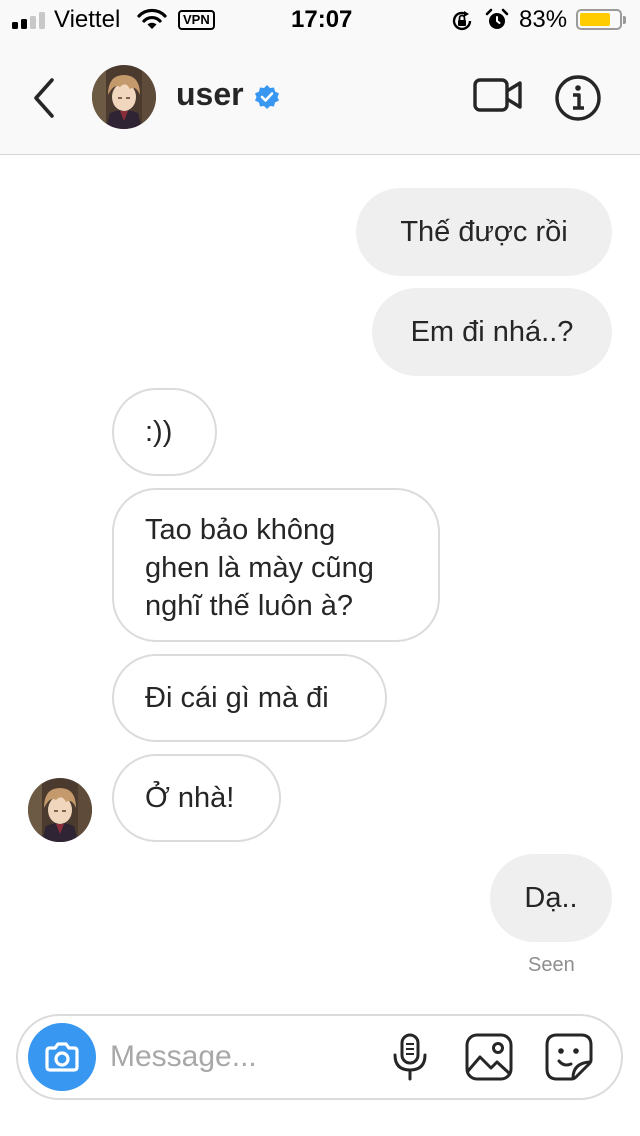 The width and height of the screenshot is (640, 1136). Describe the element at coordinates (210, 94) in the screenshot. I see `chat-username: user` at that location.